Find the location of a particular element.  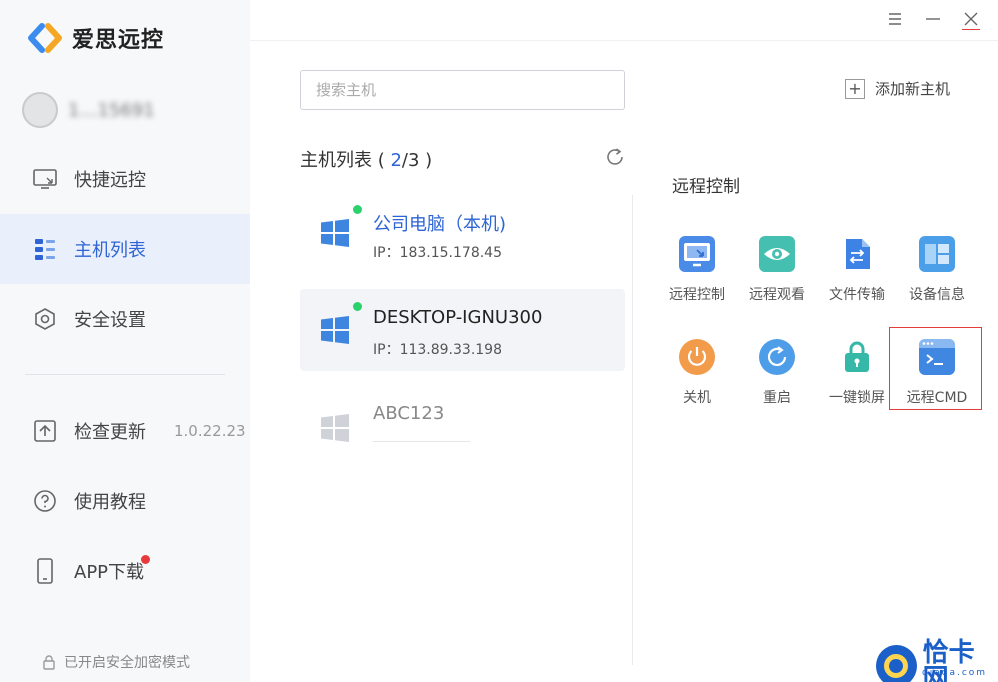

upload-icon is located at coordinates (45, 431).